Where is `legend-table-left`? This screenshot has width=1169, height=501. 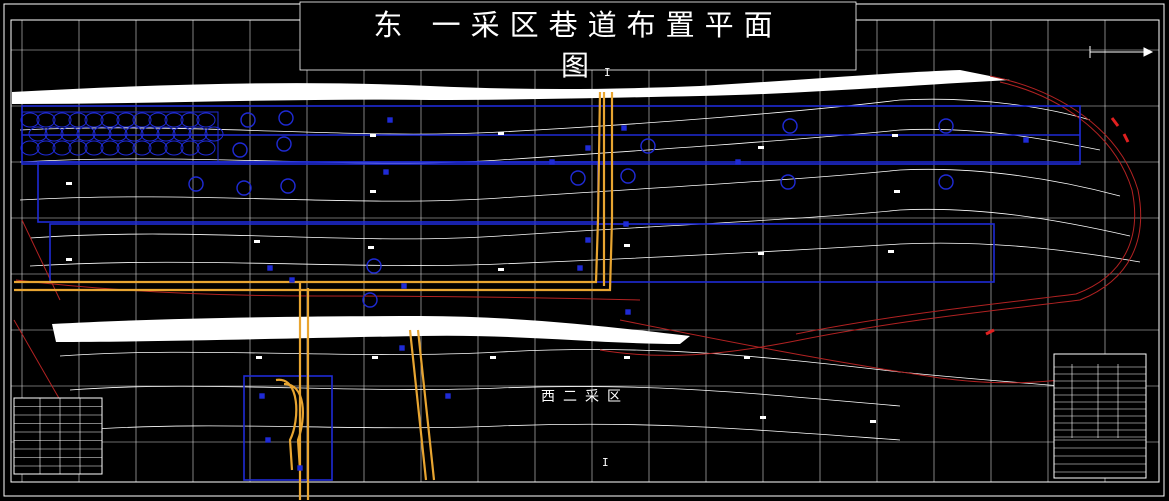
legend-table-left is located at coordinates (58, 436).